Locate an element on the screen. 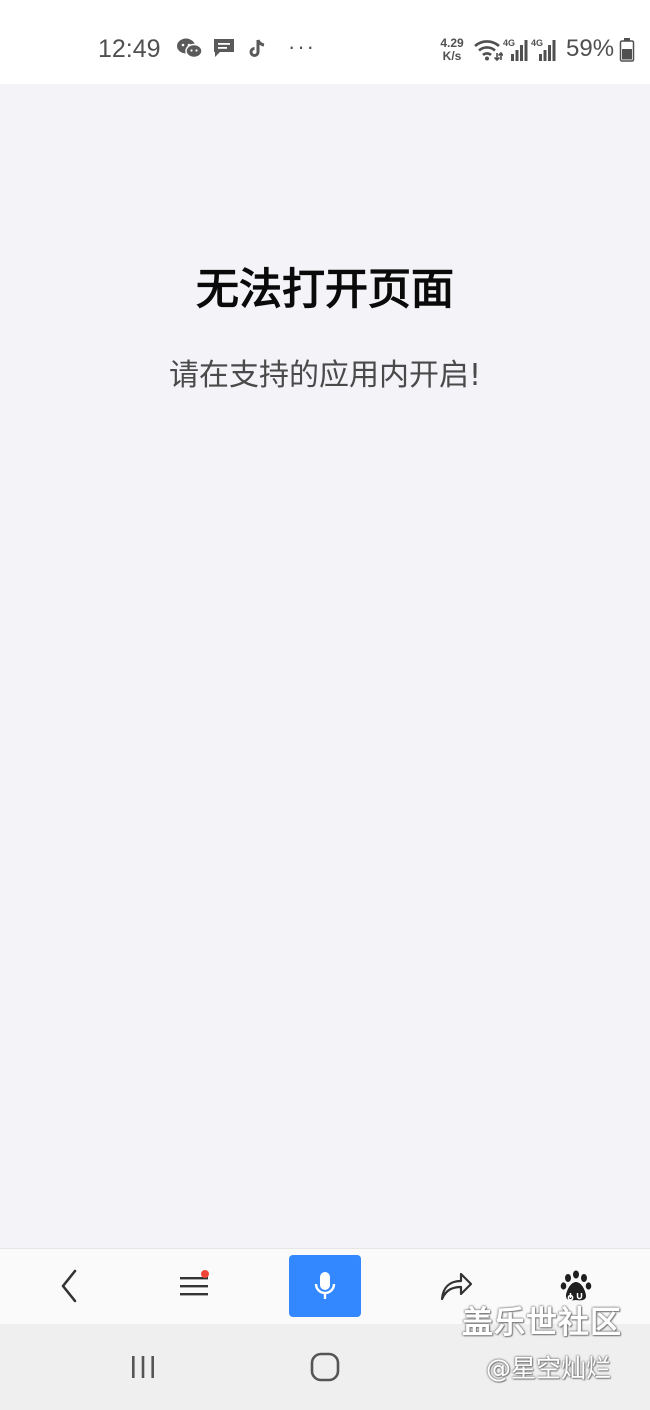  back-icon is located at coordinates (69, 1286).